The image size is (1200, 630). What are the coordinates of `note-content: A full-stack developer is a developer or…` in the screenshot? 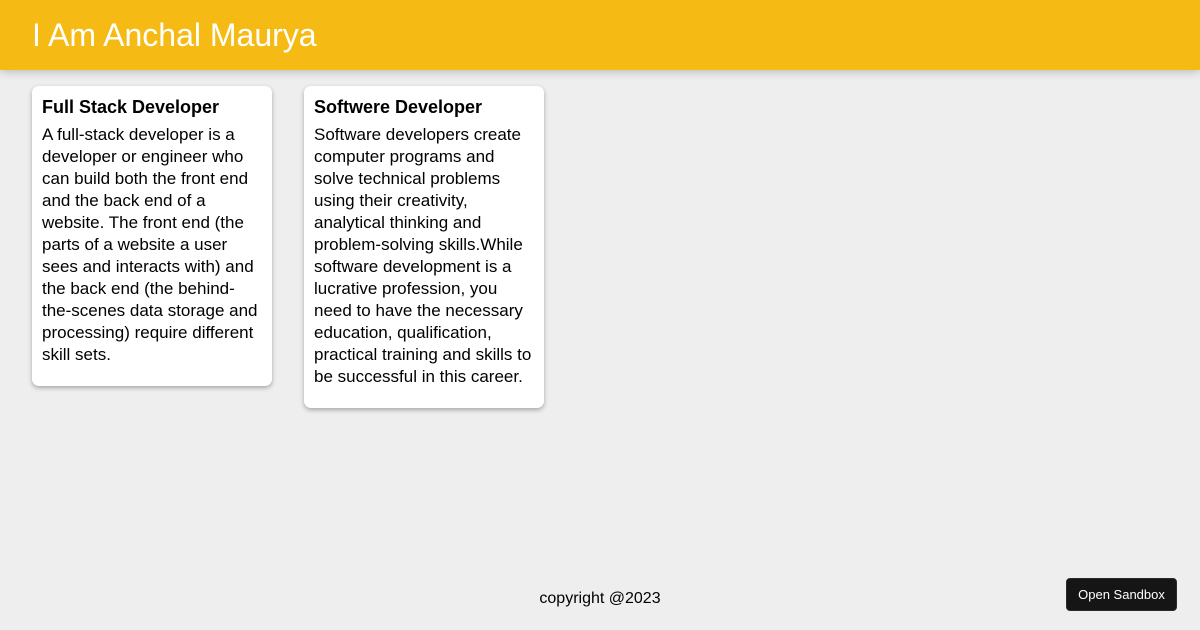 It's located at (150, 244).